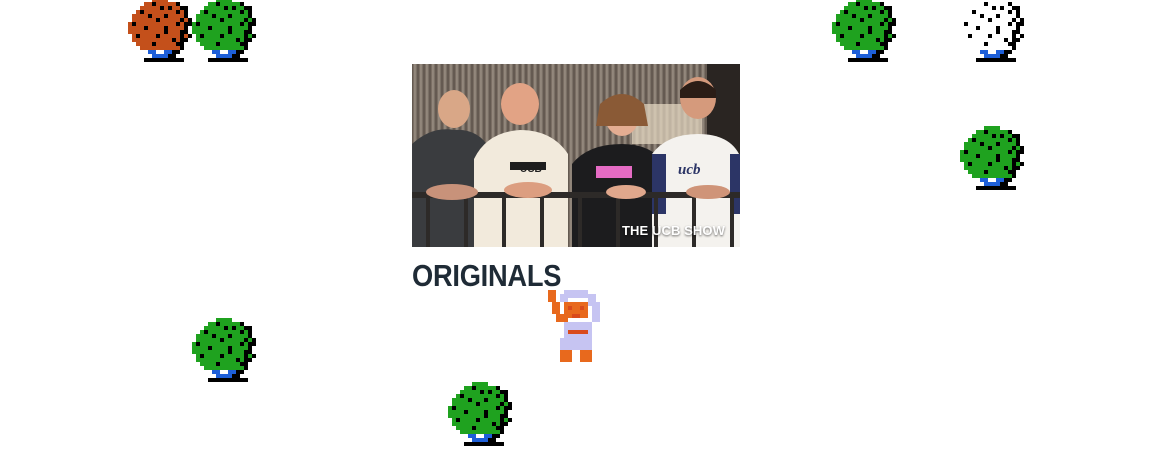 The height and width of the screenshot is (451, 1152). Describe the element at coordinates (992, 31) in the screenshot. I see `white-tree-icon` at that location.